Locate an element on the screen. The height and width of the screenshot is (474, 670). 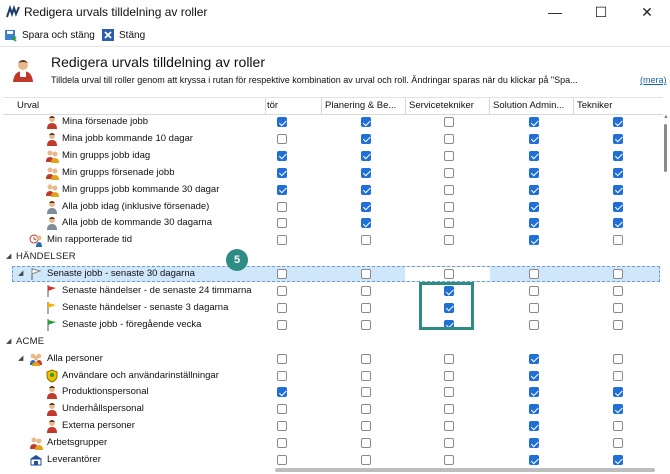
table-row: Underhållspersonal is located at coordinates (333, 409).